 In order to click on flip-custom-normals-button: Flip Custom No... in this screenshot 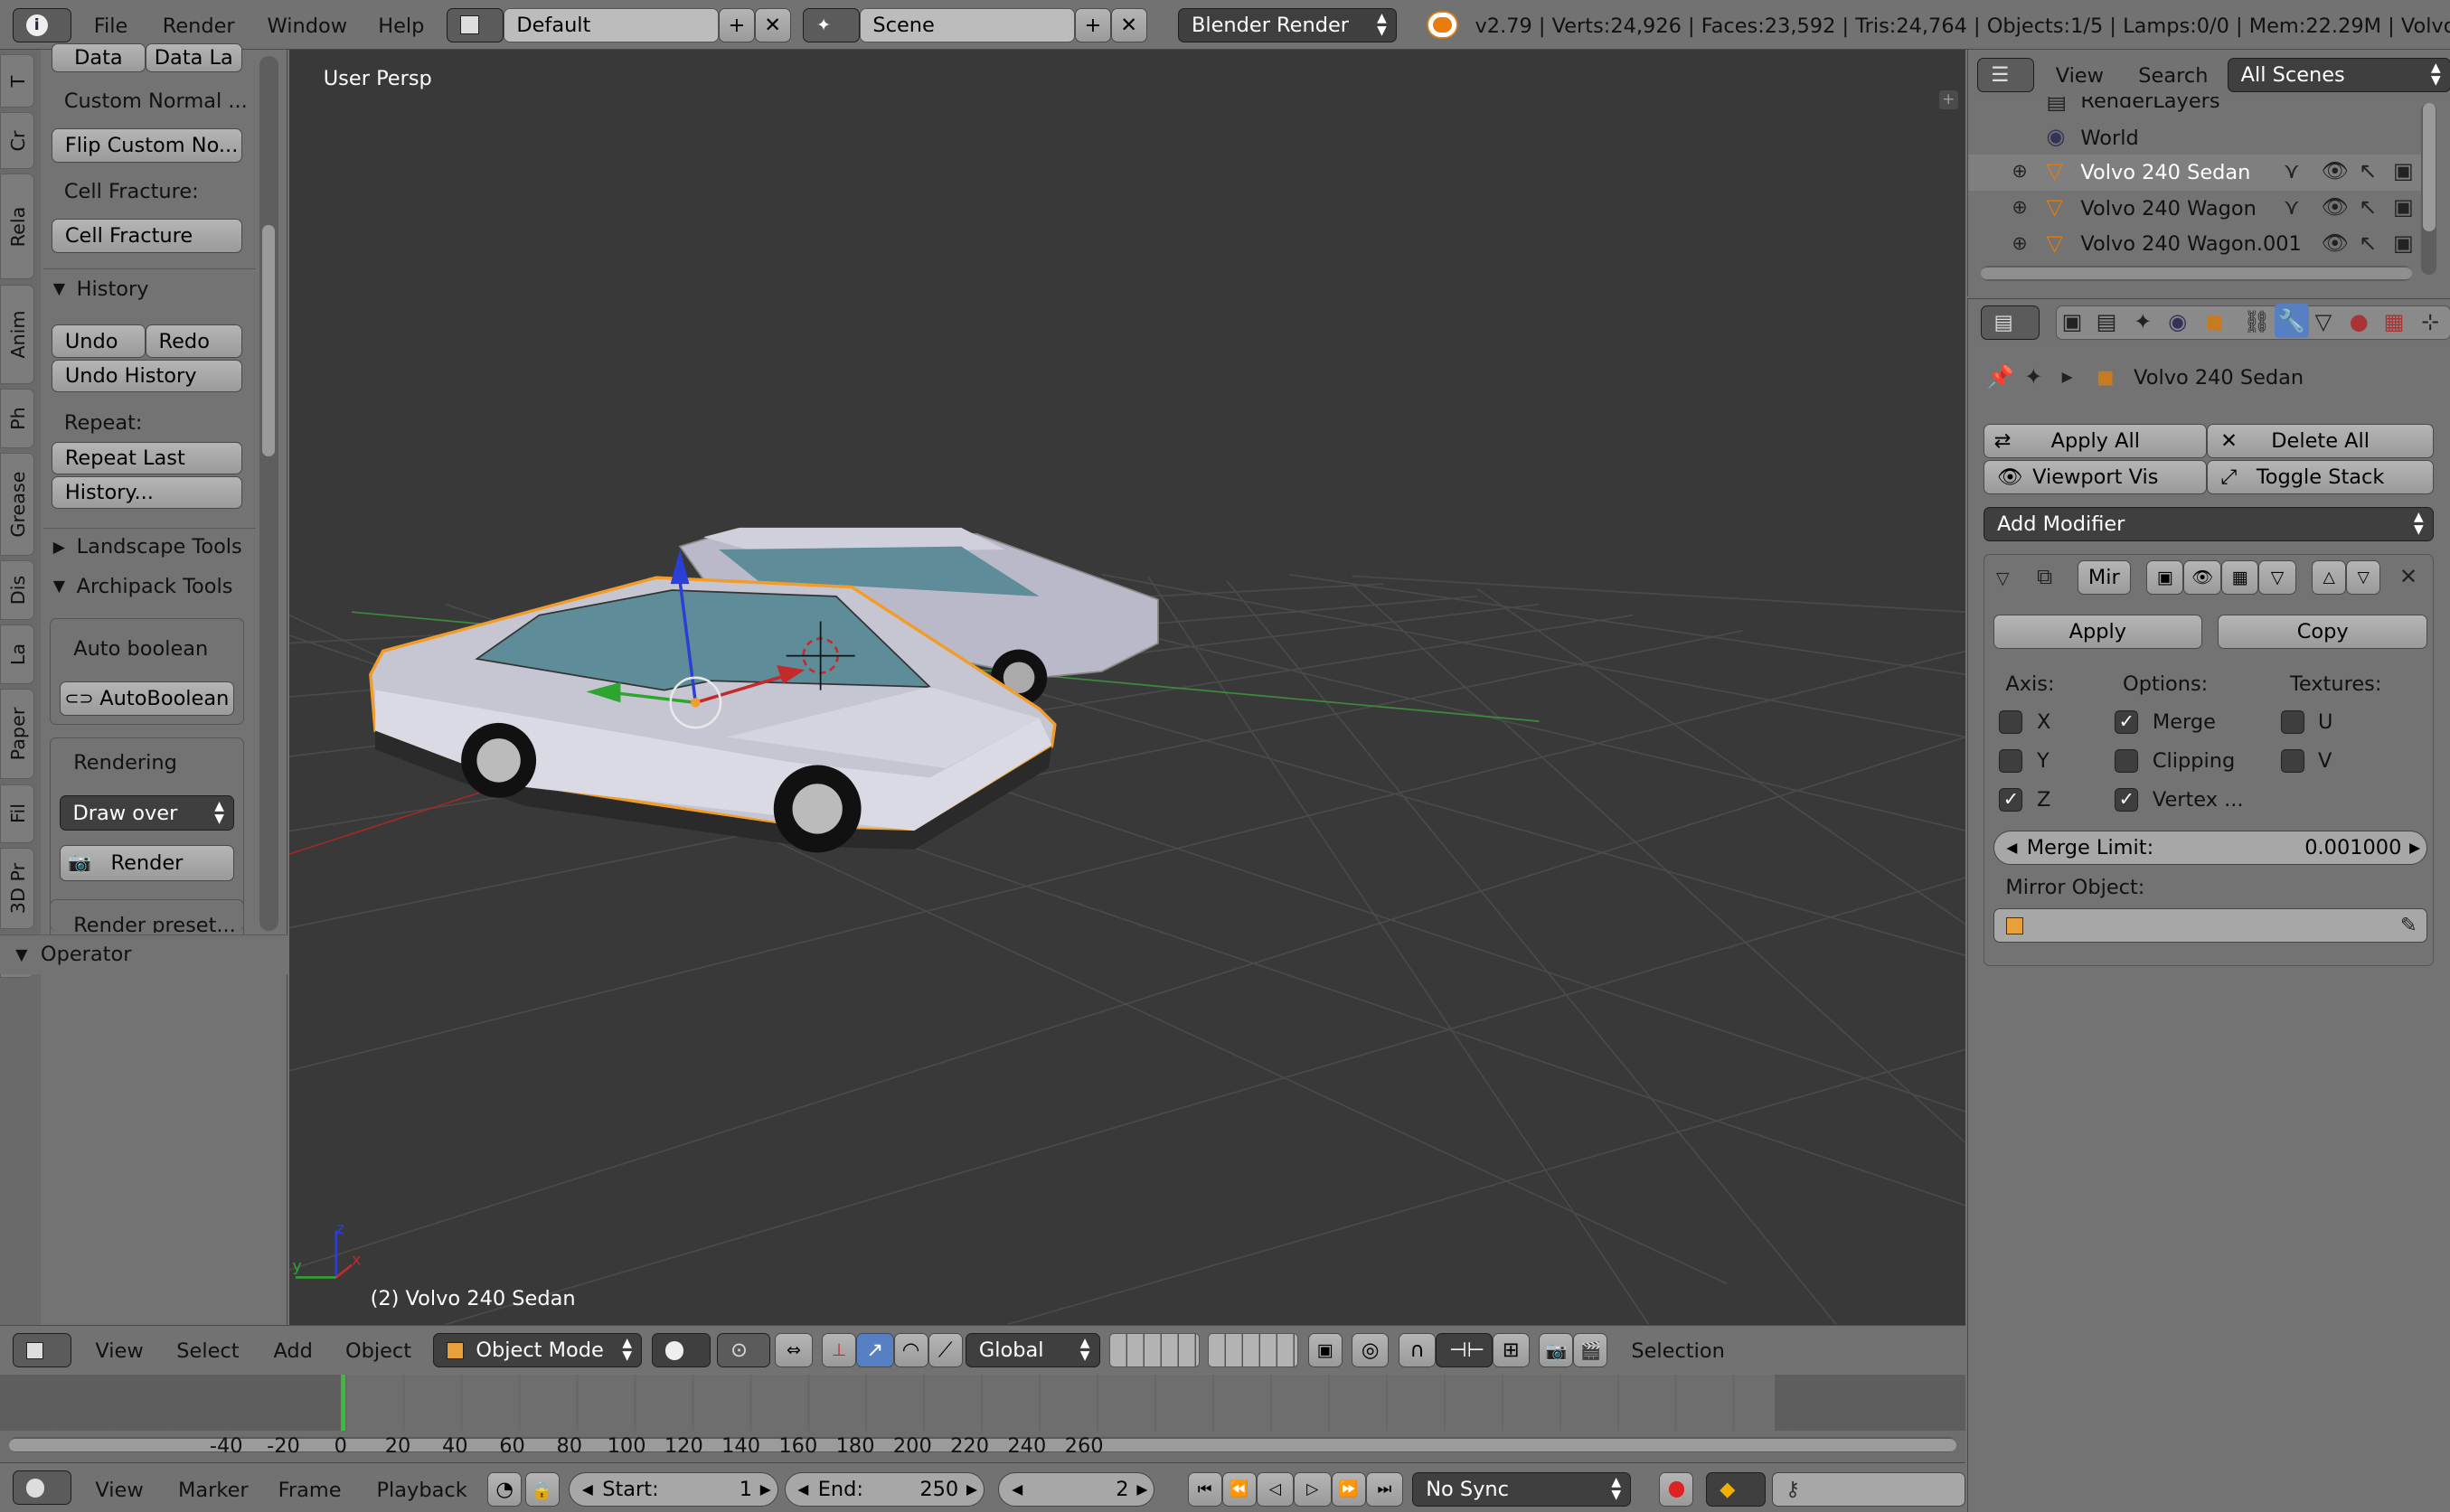, I will do `click(147, 145)`.